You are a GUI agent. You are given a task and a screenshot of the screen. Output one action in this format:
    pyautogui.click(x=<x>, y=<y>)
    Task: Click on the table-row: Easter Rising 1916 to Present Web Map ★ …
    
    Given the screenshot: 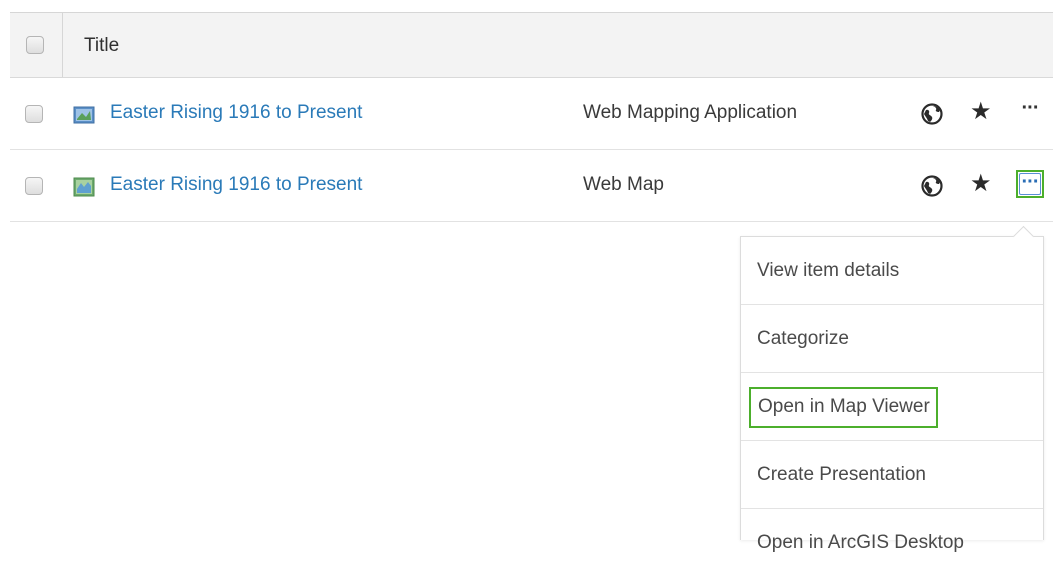 What is the action you would take?
    pyautogui.click(x=531, y=186)
    